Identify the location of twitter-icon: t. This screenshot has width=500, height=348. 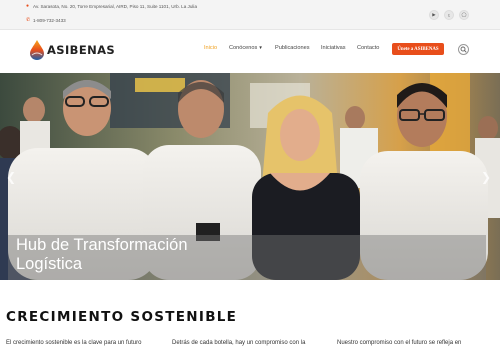
(449, 15).